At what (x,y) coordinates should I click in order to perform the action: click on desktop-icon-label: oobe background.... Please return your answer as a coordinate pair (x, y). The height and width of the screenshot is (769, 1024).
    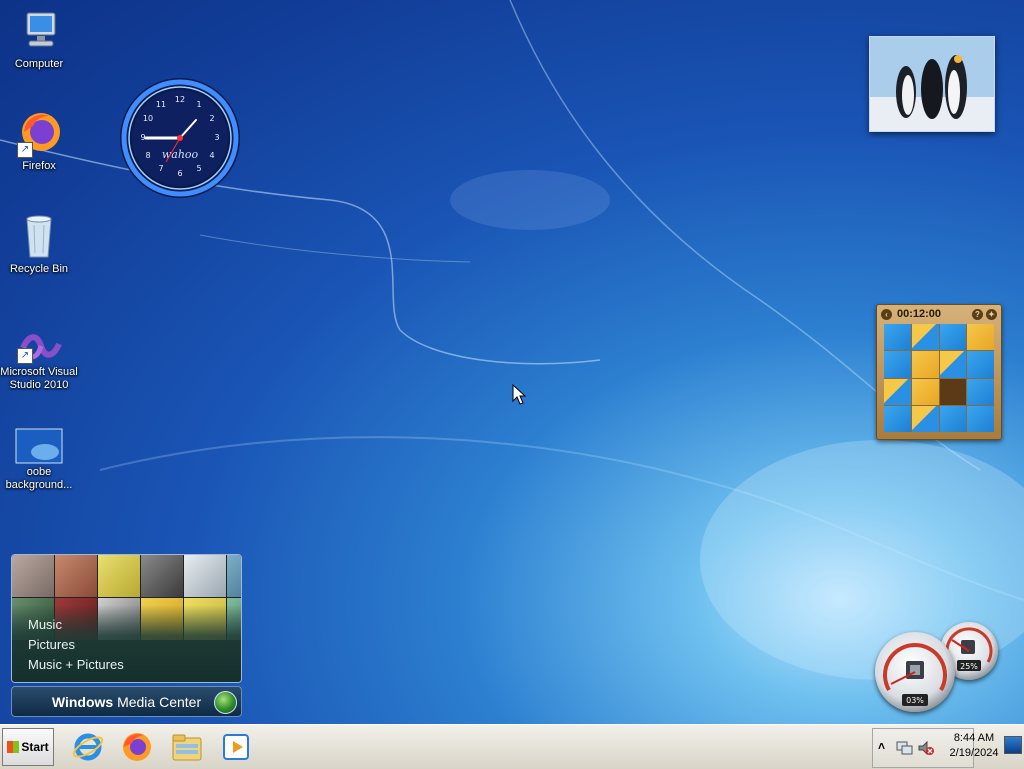
    Looking at the image, I should click on (39, 478).